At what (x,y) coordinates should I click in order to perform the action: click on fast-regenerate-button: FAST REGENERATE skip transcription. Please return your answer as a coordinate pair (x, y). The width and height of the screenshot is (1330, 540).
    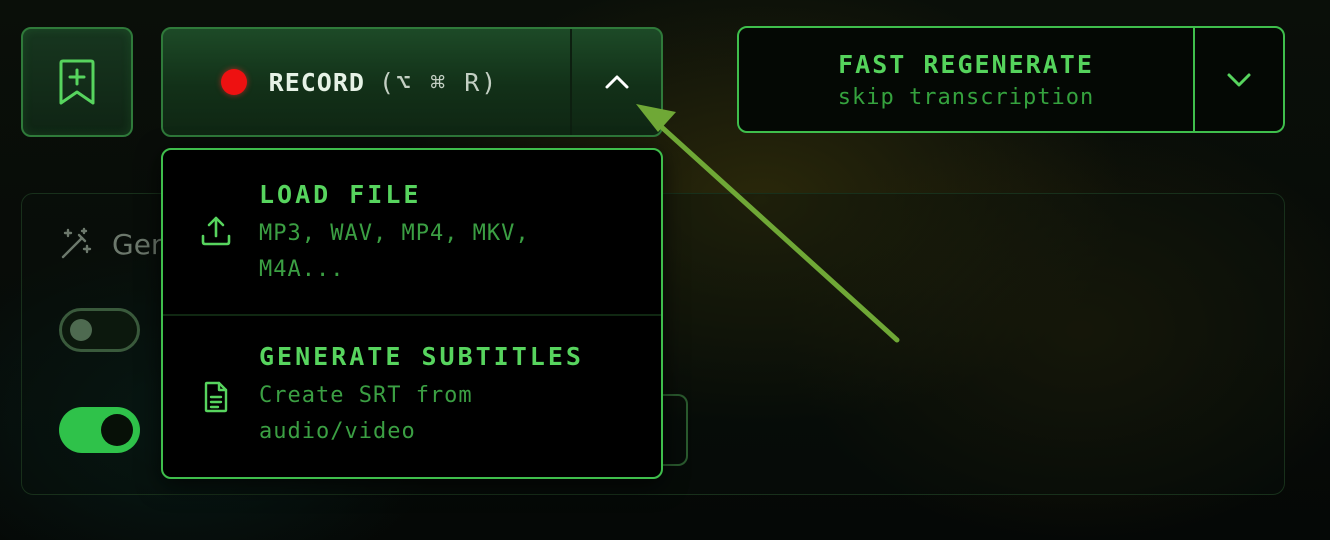
    Looking at the image, I should click on (966, 79).